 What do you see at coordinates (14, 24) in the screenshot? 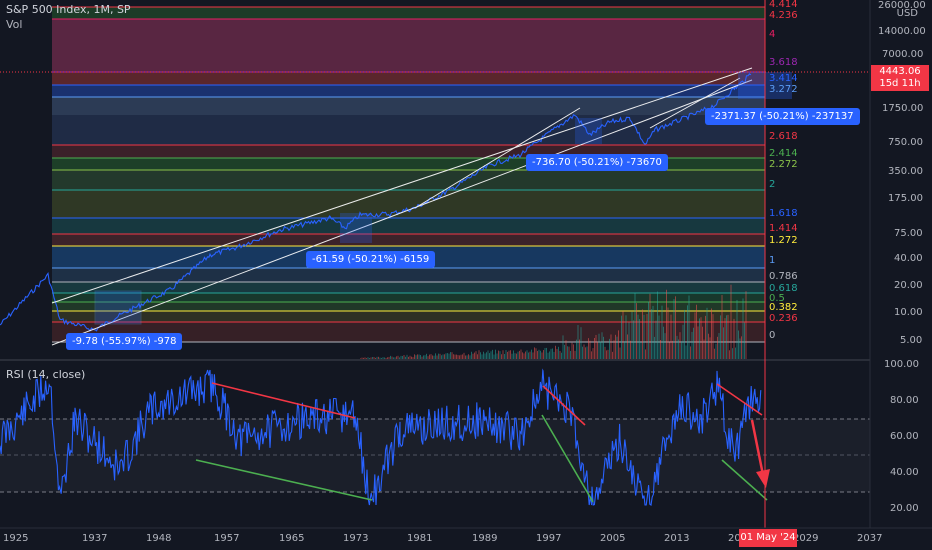
I see `volume-legend: Vol` at bounding box center [14, 24].